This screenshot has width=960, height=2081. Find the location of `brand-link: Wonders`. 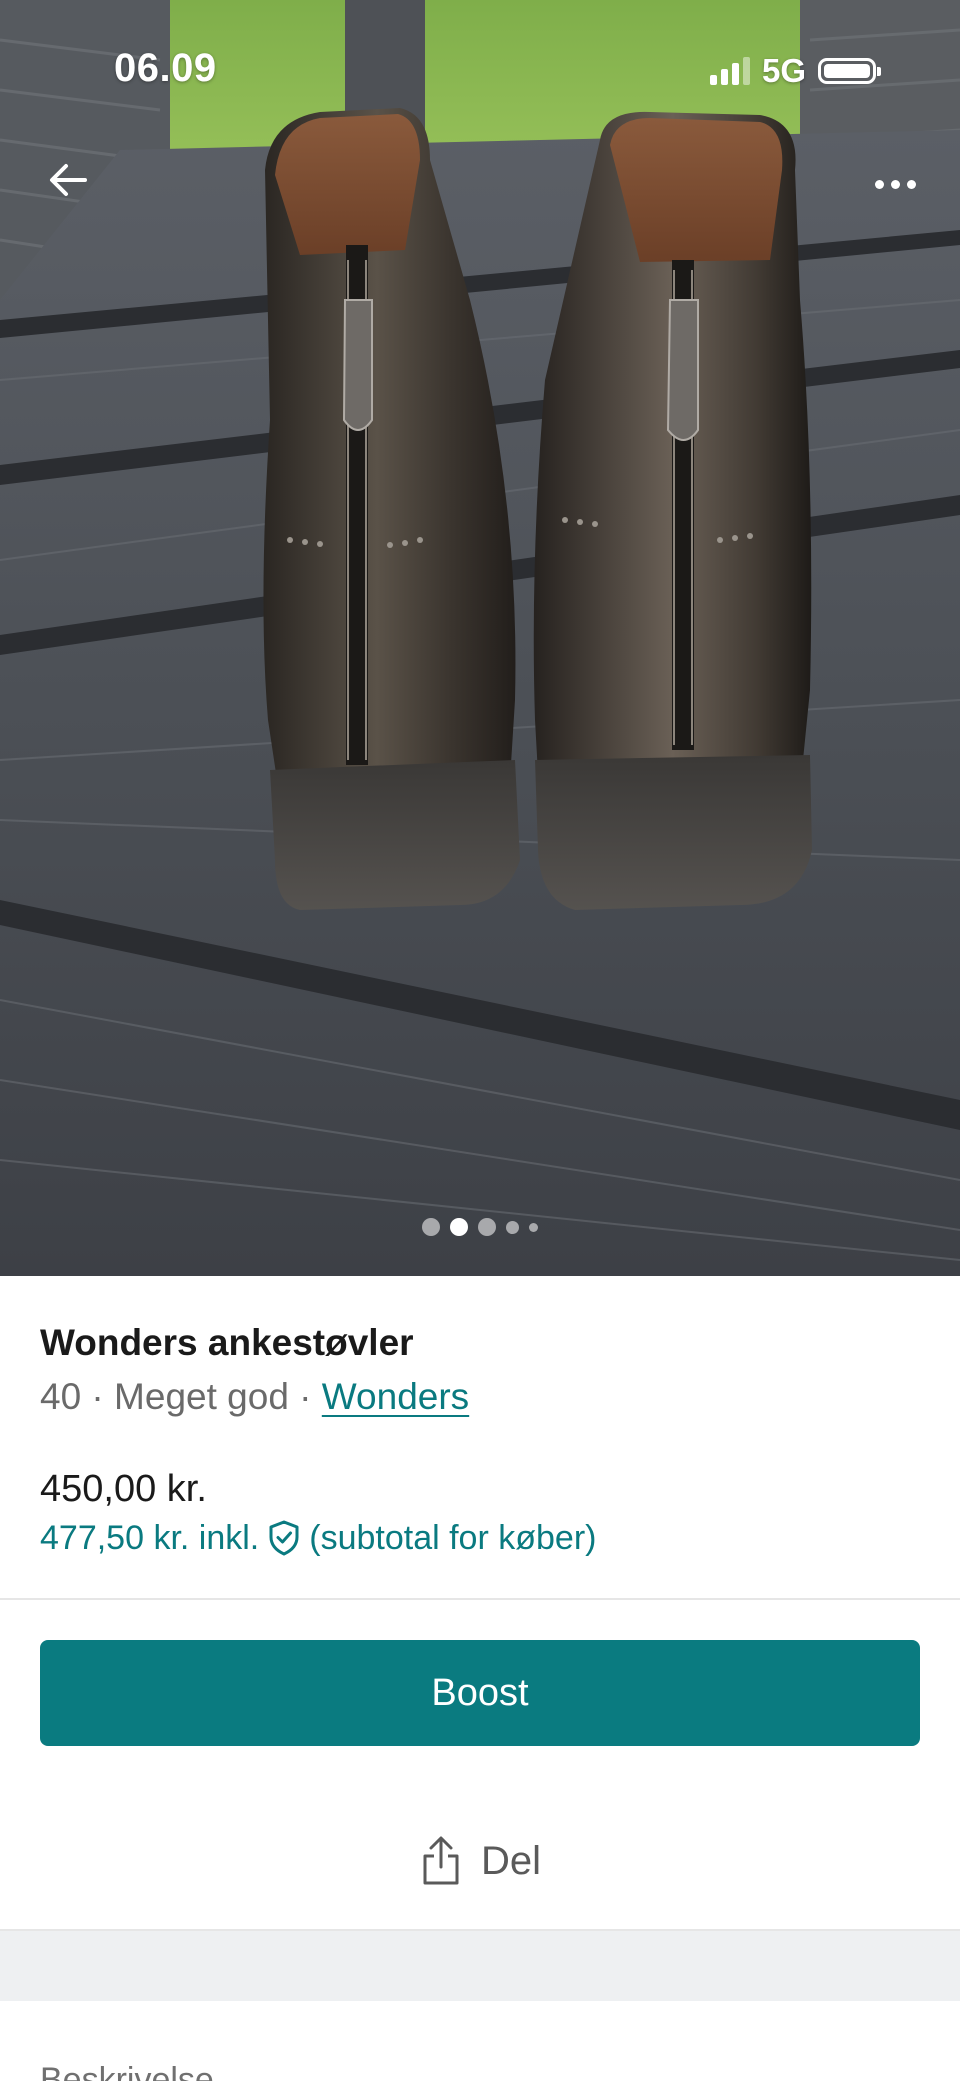

brand-link: Wonders is located at coordinates (395, 1396).